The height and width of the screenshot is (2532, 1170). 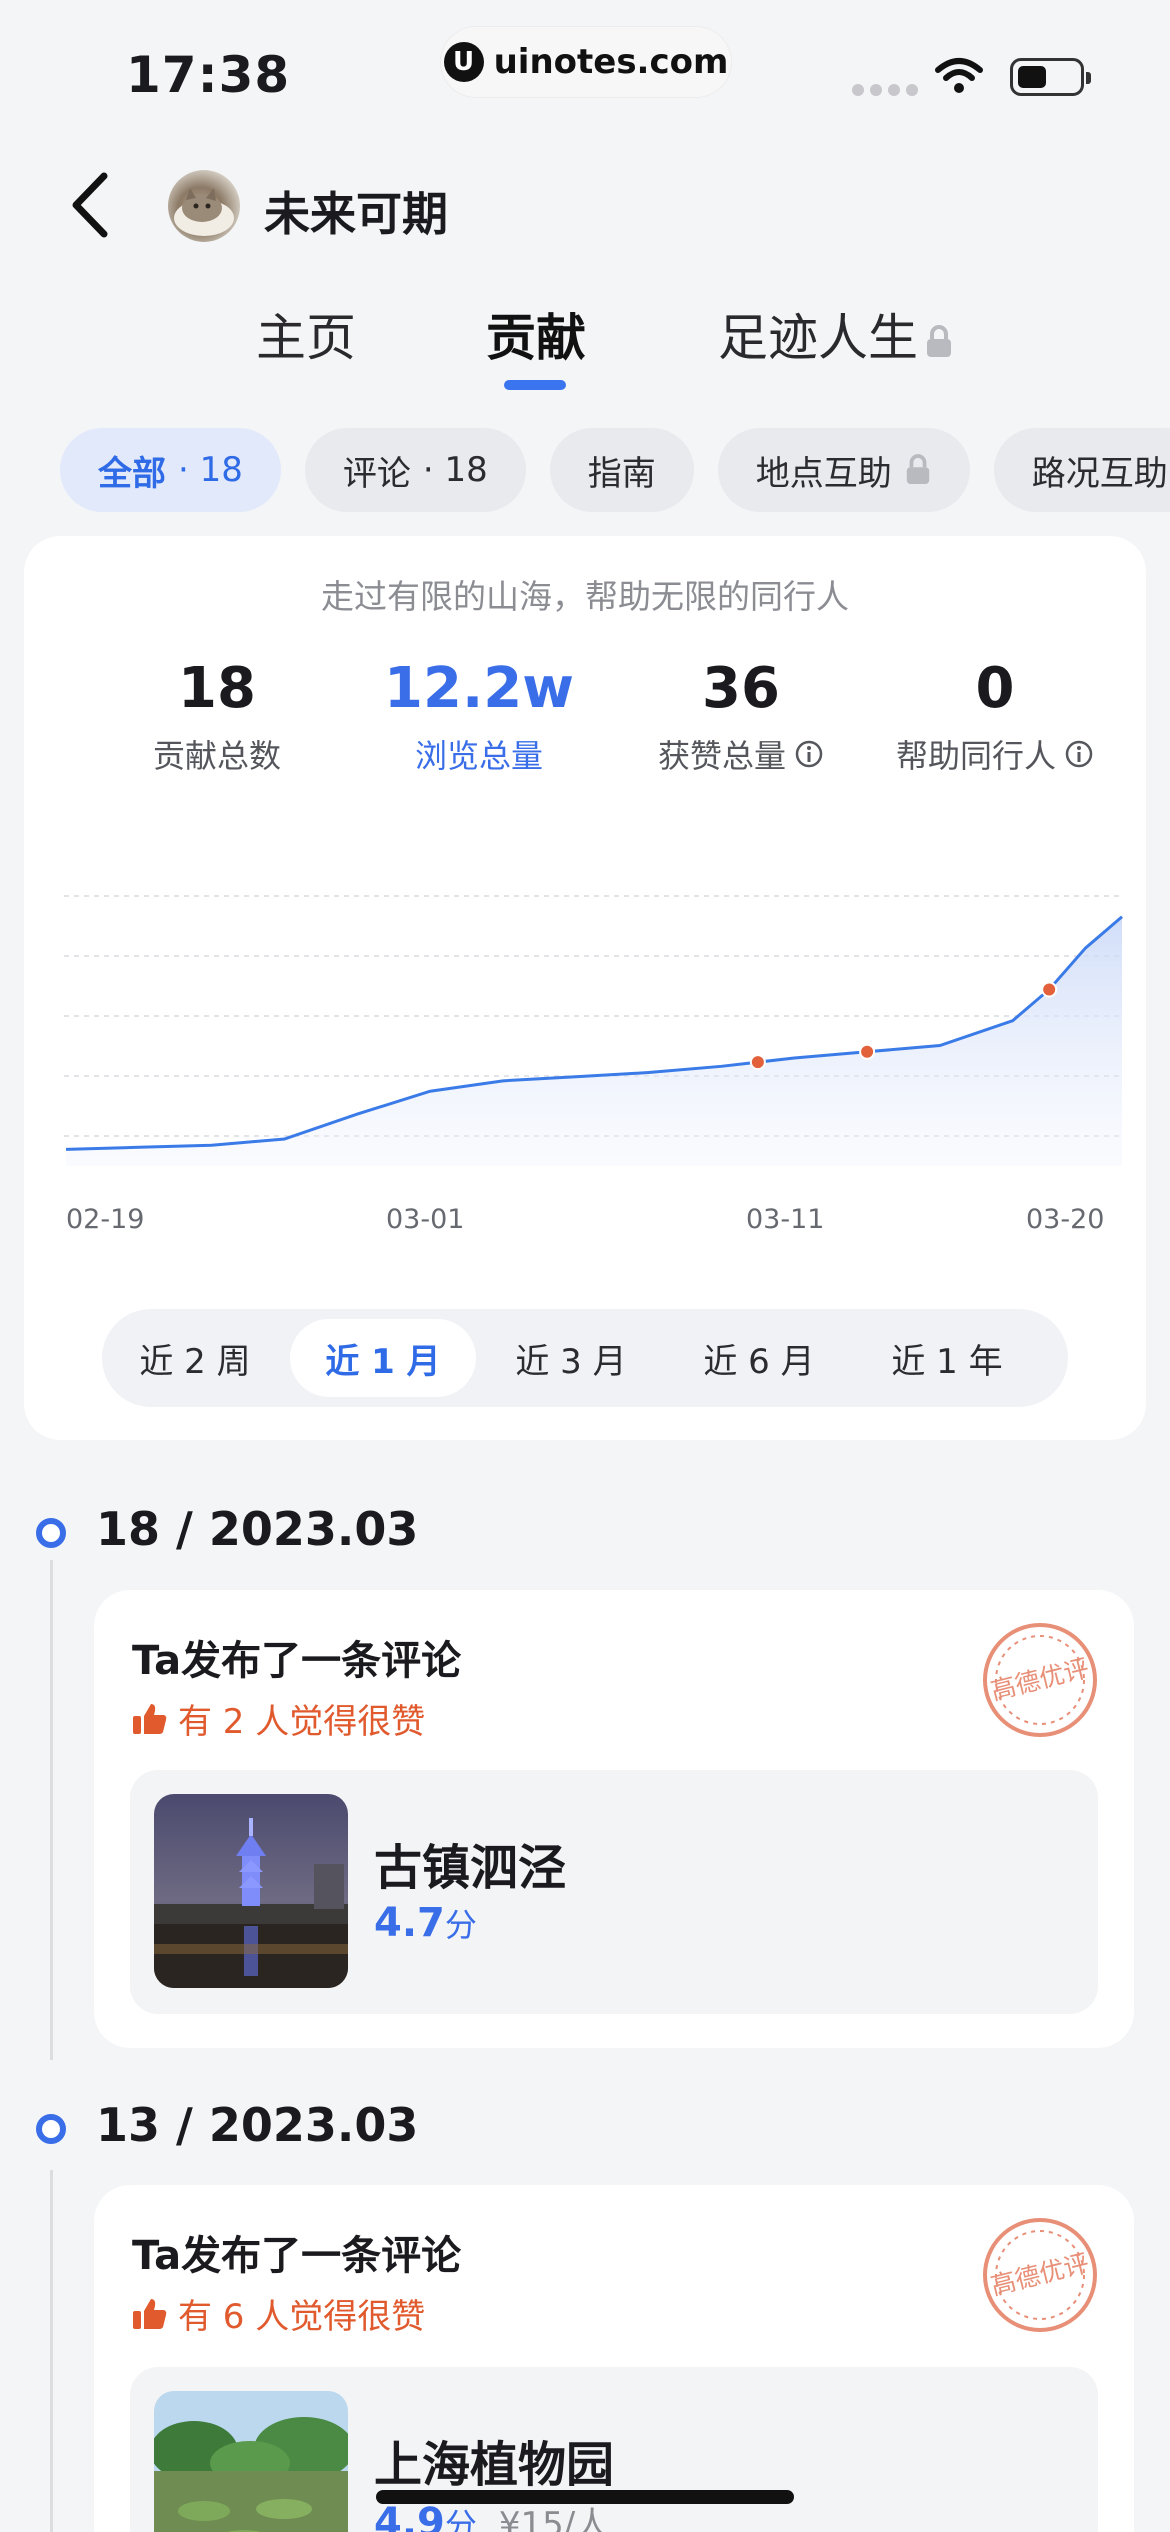 I want to click on time-range-selector: 近 2 周 近 1 月 近 3 月 近 6 月 近 1 年, so click(x=585, y=1358).